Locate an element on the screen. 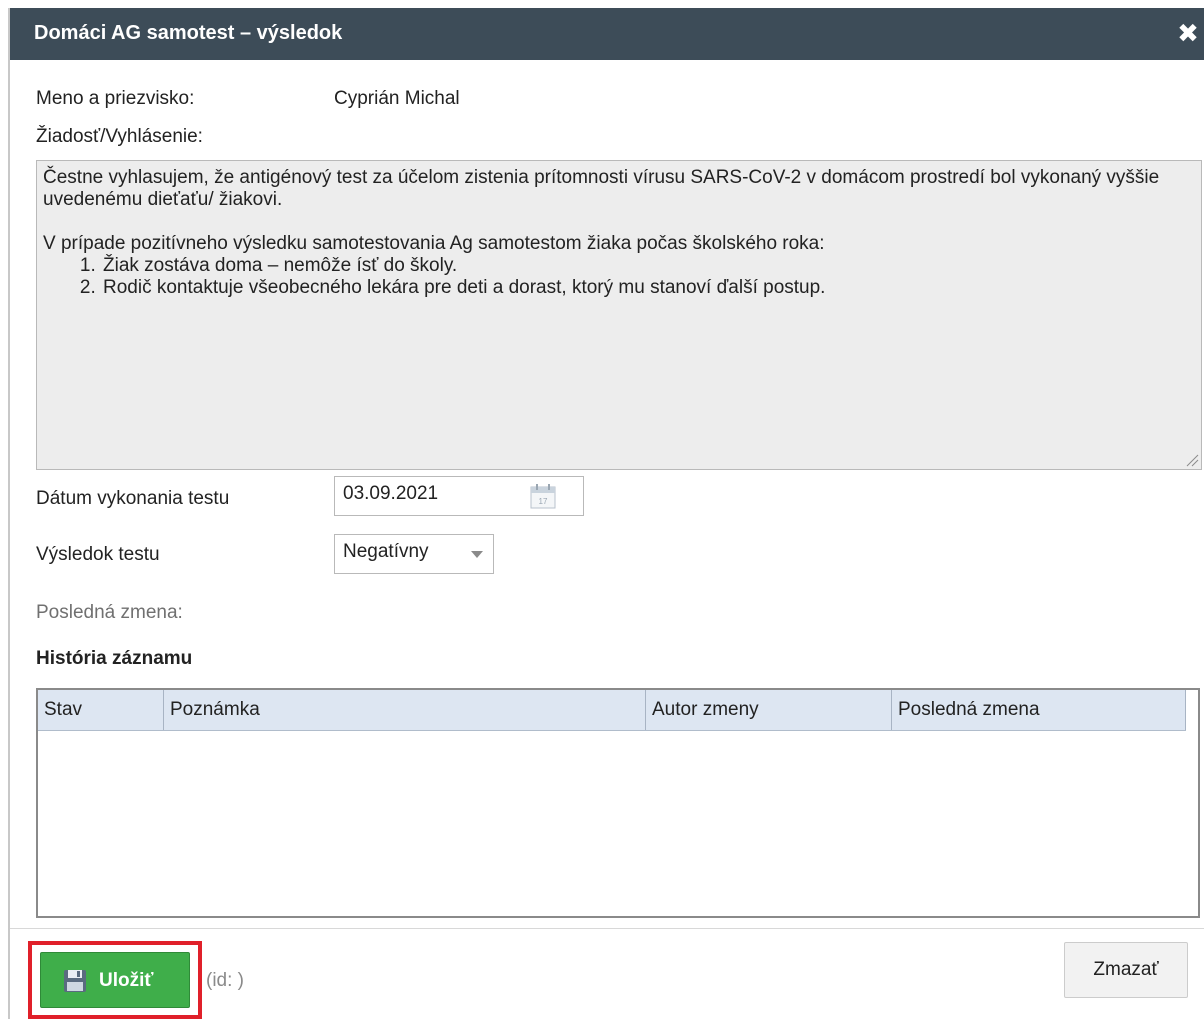 The height and width of the screenshot is (1019, 1204). resize-grip-icon is located at coordinates (1192, 460).